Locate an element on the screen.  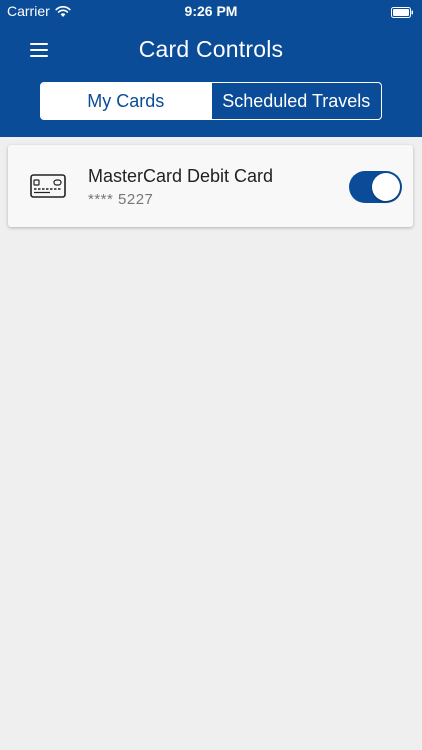
card-list-item: MasterCard Debit Card **** 5227 is located at coordinates (210, 186).